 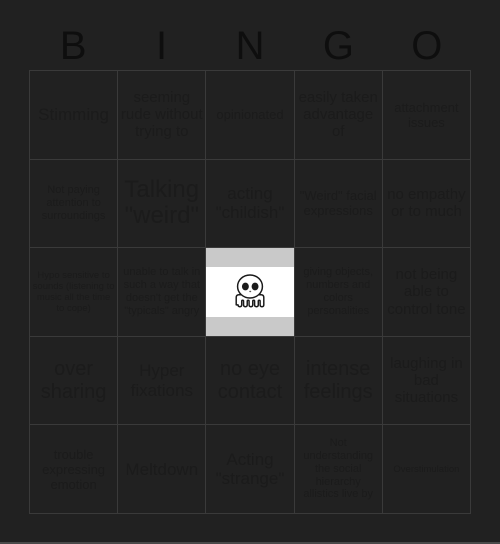 I want to click on bingo-cell-n5: Acting "strange", so click(x=250, y=469).